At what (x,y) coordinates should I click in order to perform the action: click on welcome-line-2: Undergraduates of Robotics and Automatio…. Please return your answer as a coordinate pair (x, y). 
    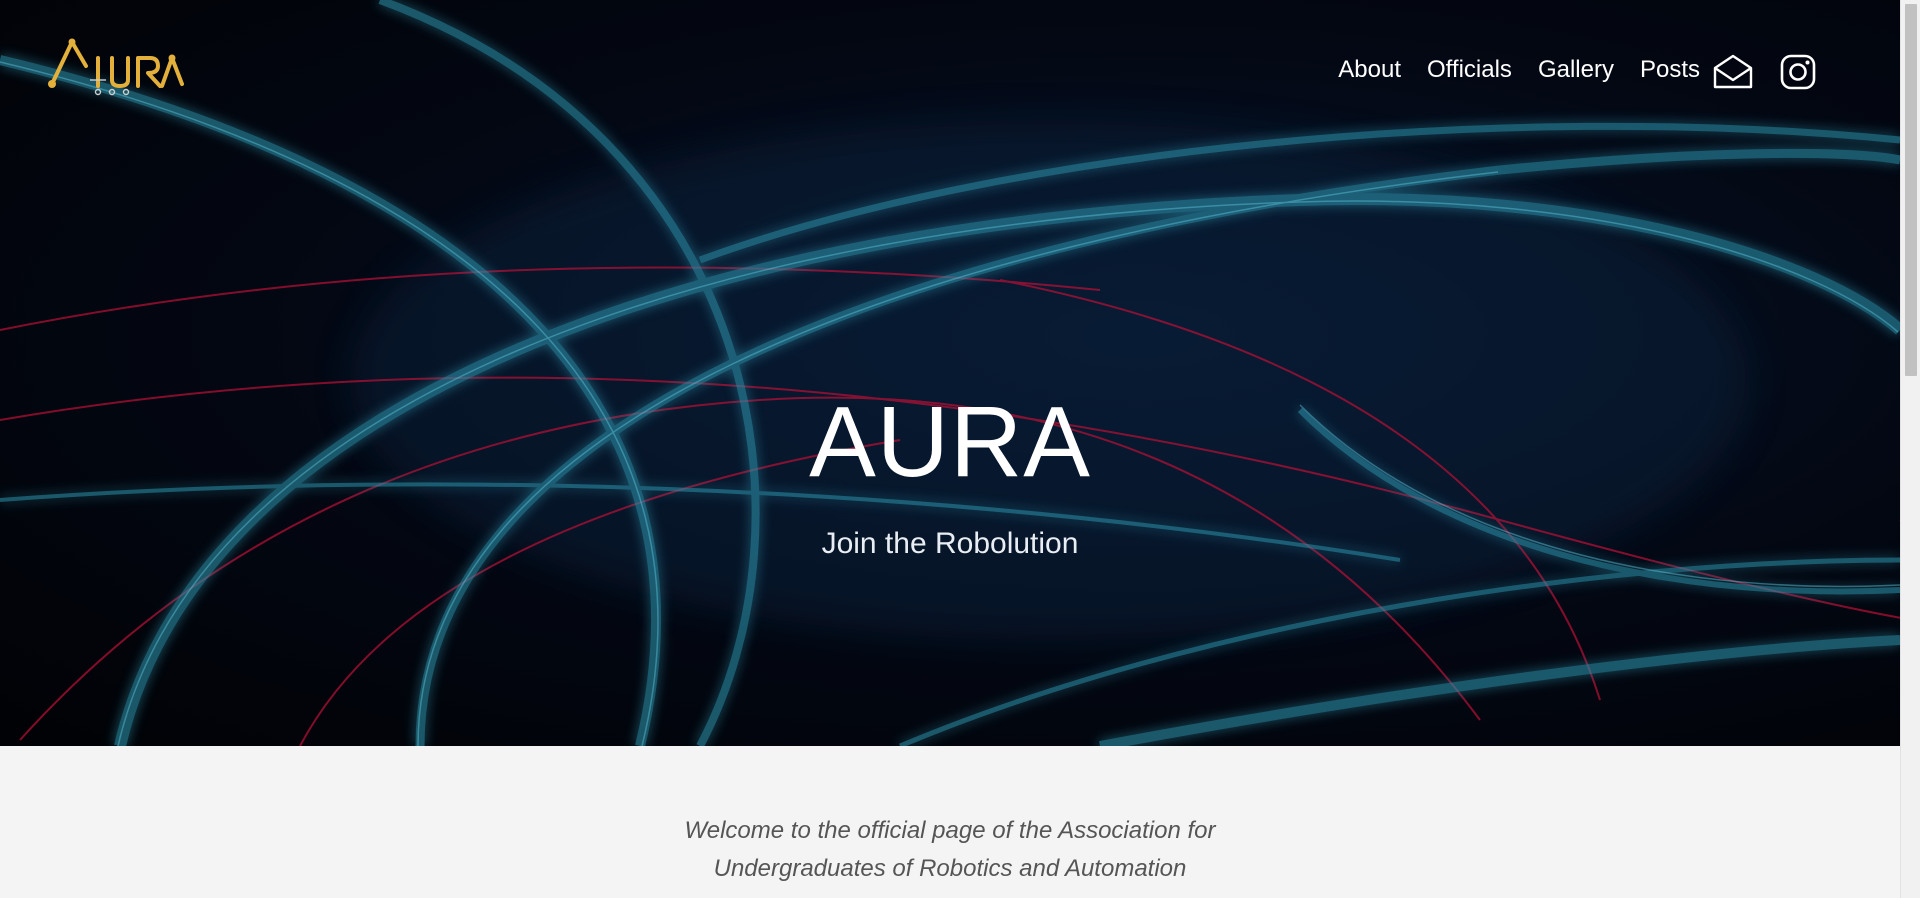
    Looking at the image, I should click on (950, 868).